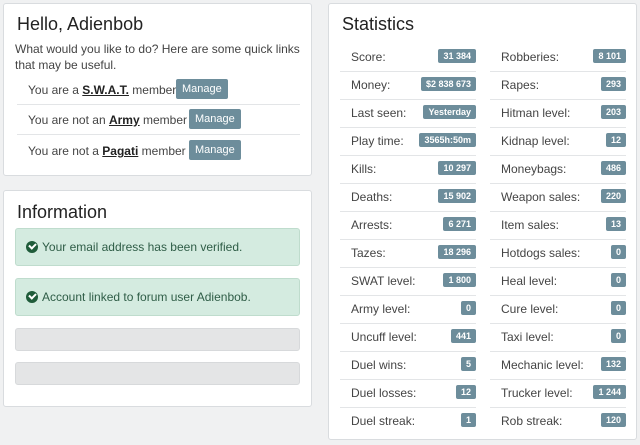 The image size is (640, 445). I want to click on stat-value-badge: 3565h:50m, so click(447, 140).